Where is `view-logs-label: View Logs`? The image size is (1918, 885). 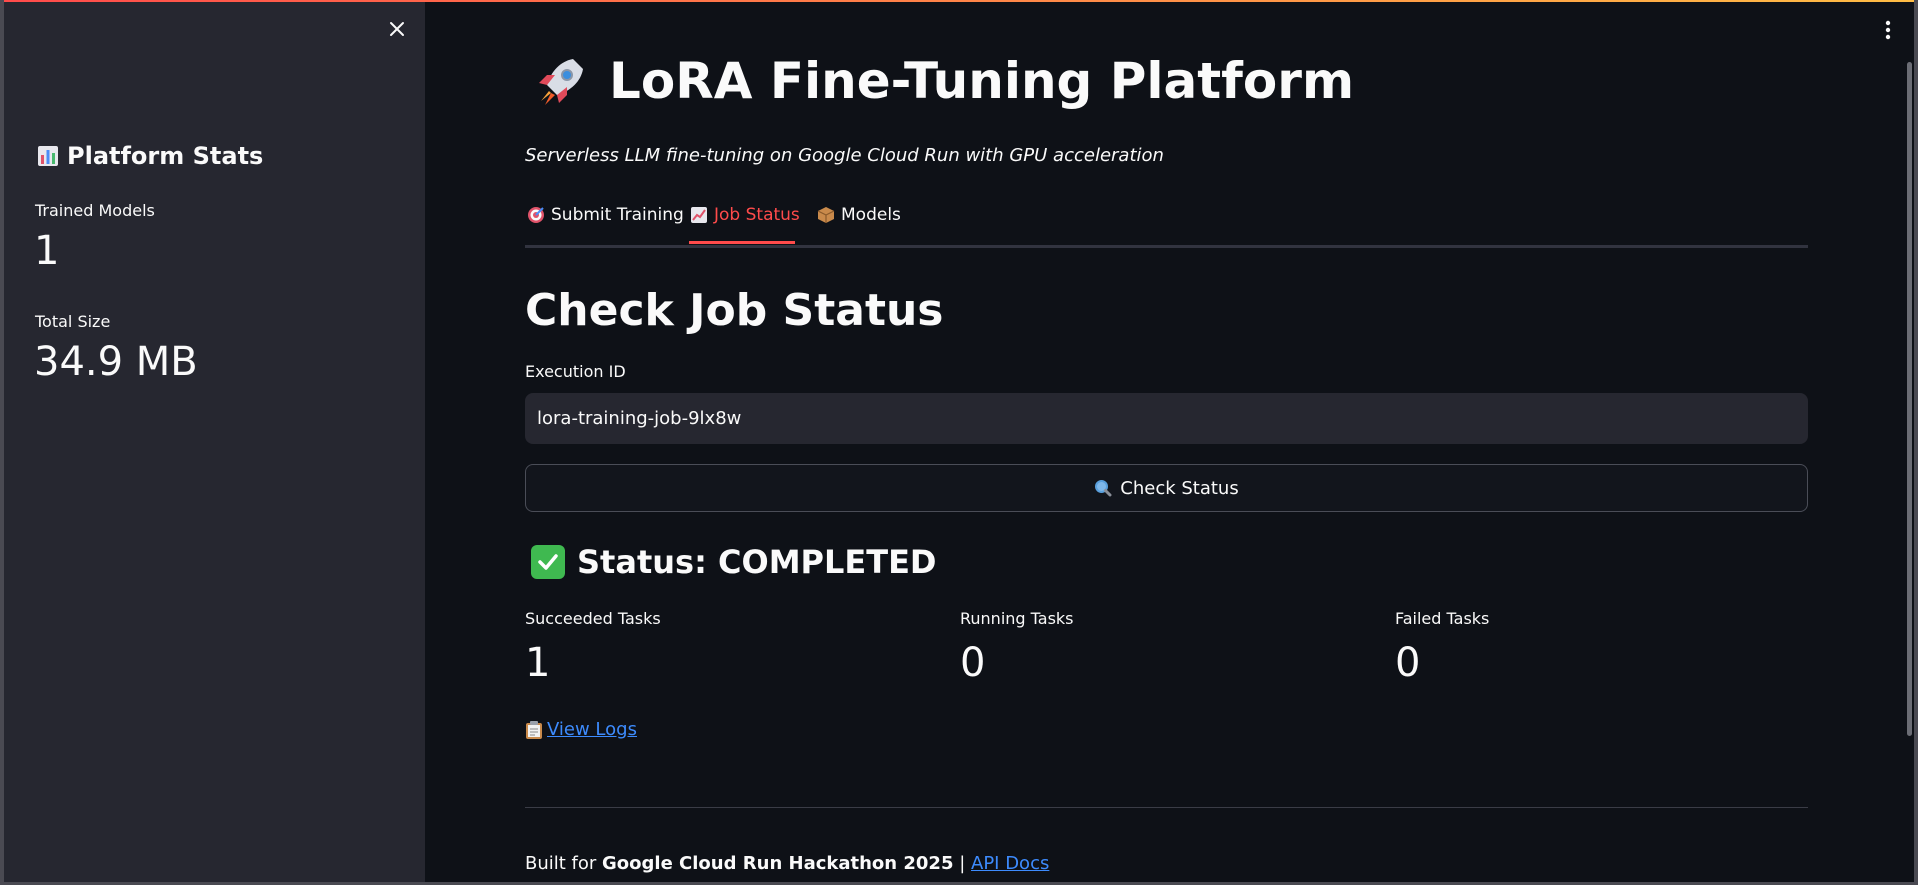
view-logs-label: View Logs is located at coordinates (592, 729).